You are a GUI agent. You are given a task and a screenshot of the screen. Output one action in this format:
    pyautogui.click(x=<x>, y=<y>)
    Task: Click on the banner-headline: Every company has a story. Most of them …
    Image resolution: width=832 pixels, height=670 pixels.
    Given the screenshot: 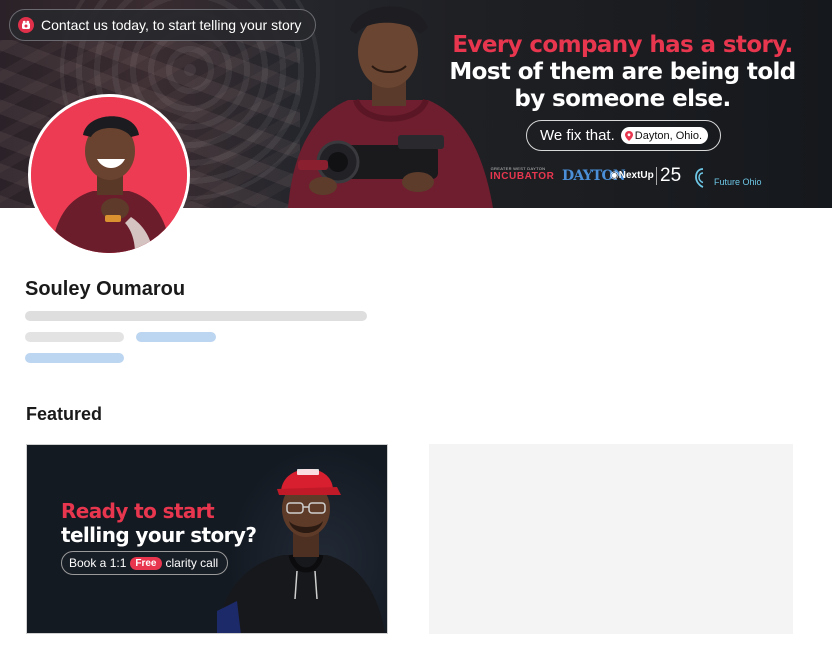 What is the action you would take?
    pyautogui.click(x=622, y=72)
    